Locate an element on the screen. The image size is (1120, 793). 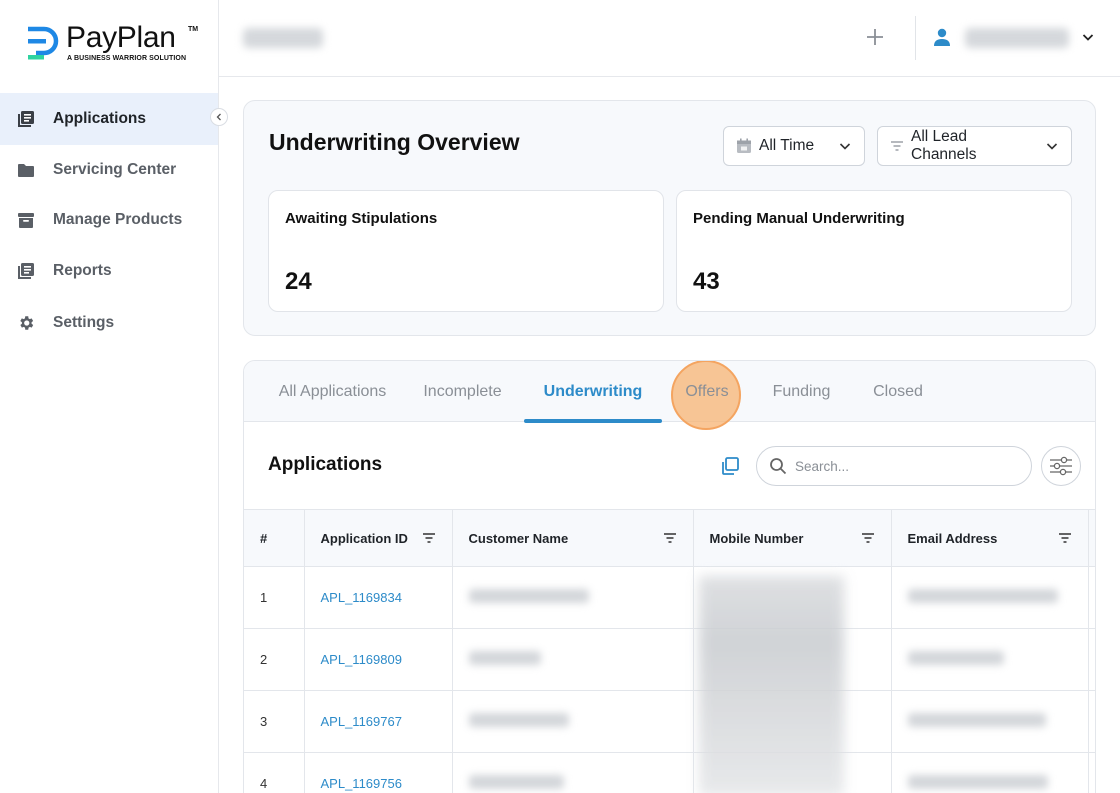
tab-funding: Funding is located at coordinates (801, 391).